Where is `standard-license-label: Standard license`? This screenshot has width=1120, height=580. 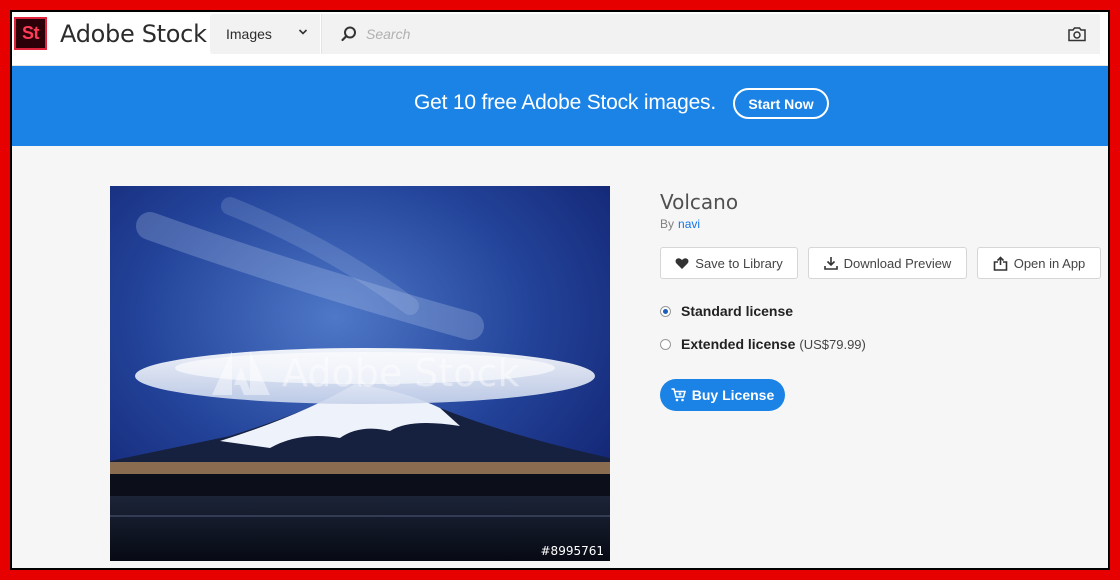 standard-license-label: Standard license is located at coordinates (737, 311).